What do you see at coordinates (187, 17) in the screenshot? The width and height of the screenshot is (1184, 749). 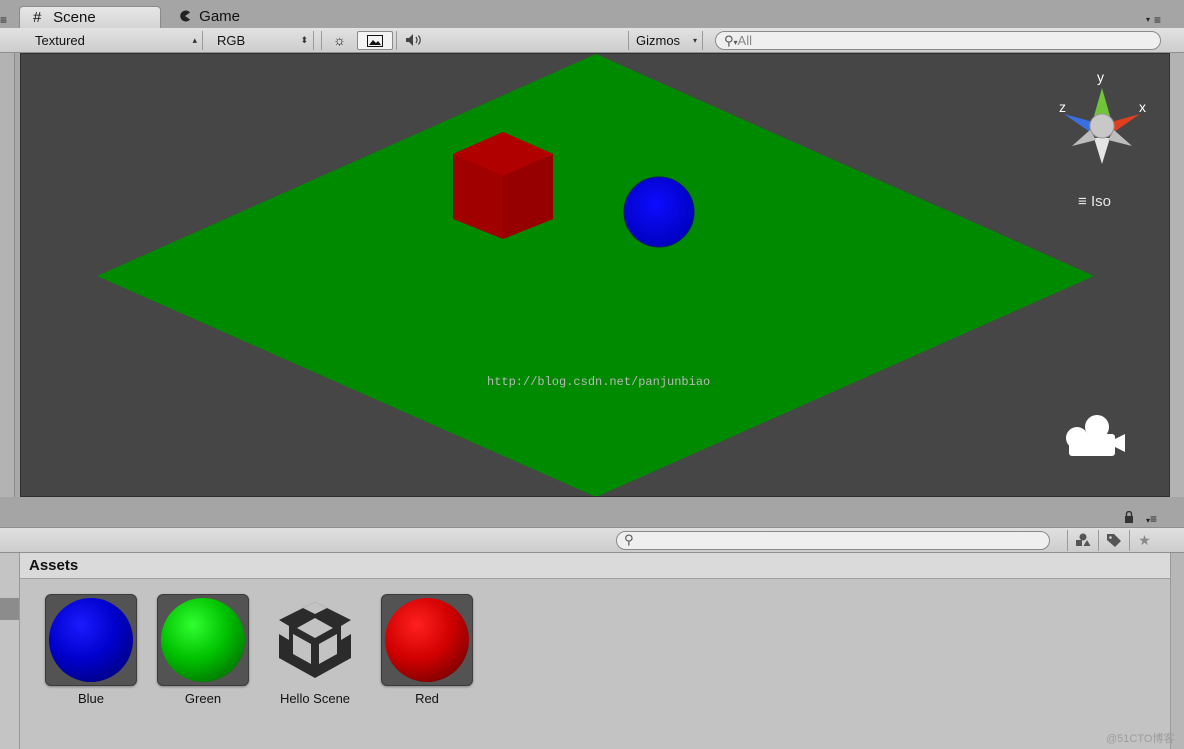 I see `pacman-icon` at bounding box center [187, 17].